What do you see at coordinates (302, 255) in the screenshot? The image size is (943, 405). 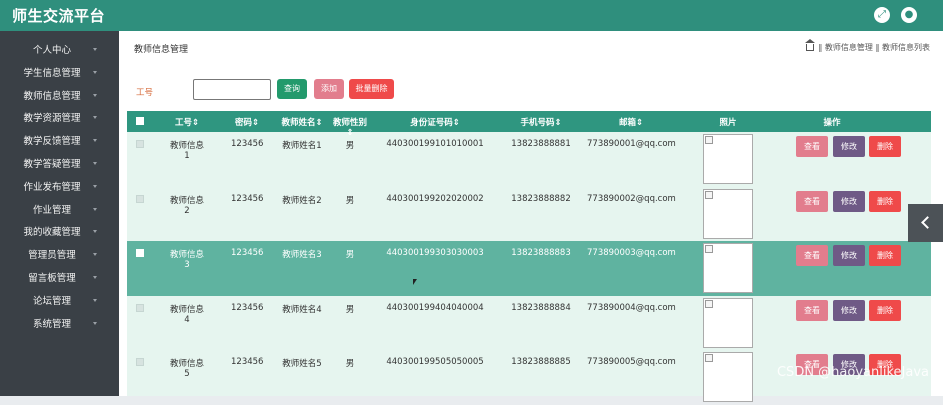 I see `cell-name: 教师姓名3` at bounding box center [302, 255].